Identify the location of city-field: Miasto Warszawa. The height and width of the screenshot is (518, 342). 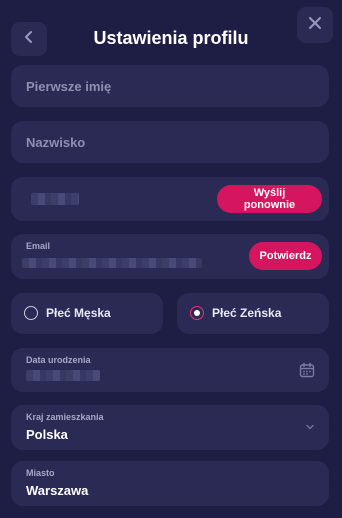
(170, 483).